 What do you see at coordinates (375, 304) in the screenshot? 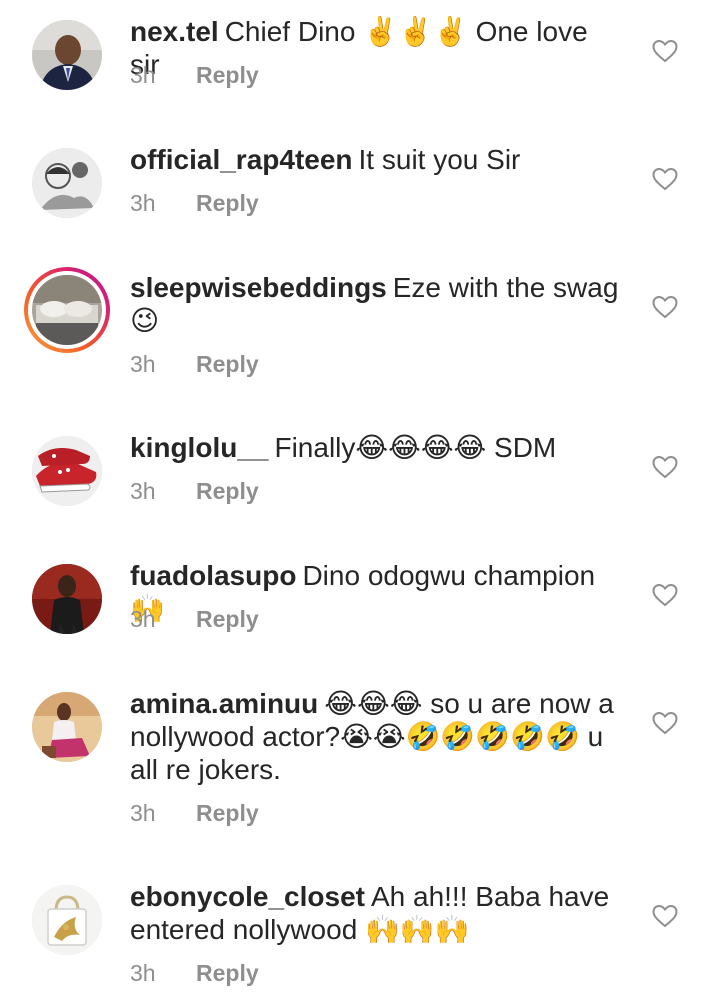
I see `comment-text: sleepwisebeddings Eze with the swag 😉` at bounding box center [375, 304].